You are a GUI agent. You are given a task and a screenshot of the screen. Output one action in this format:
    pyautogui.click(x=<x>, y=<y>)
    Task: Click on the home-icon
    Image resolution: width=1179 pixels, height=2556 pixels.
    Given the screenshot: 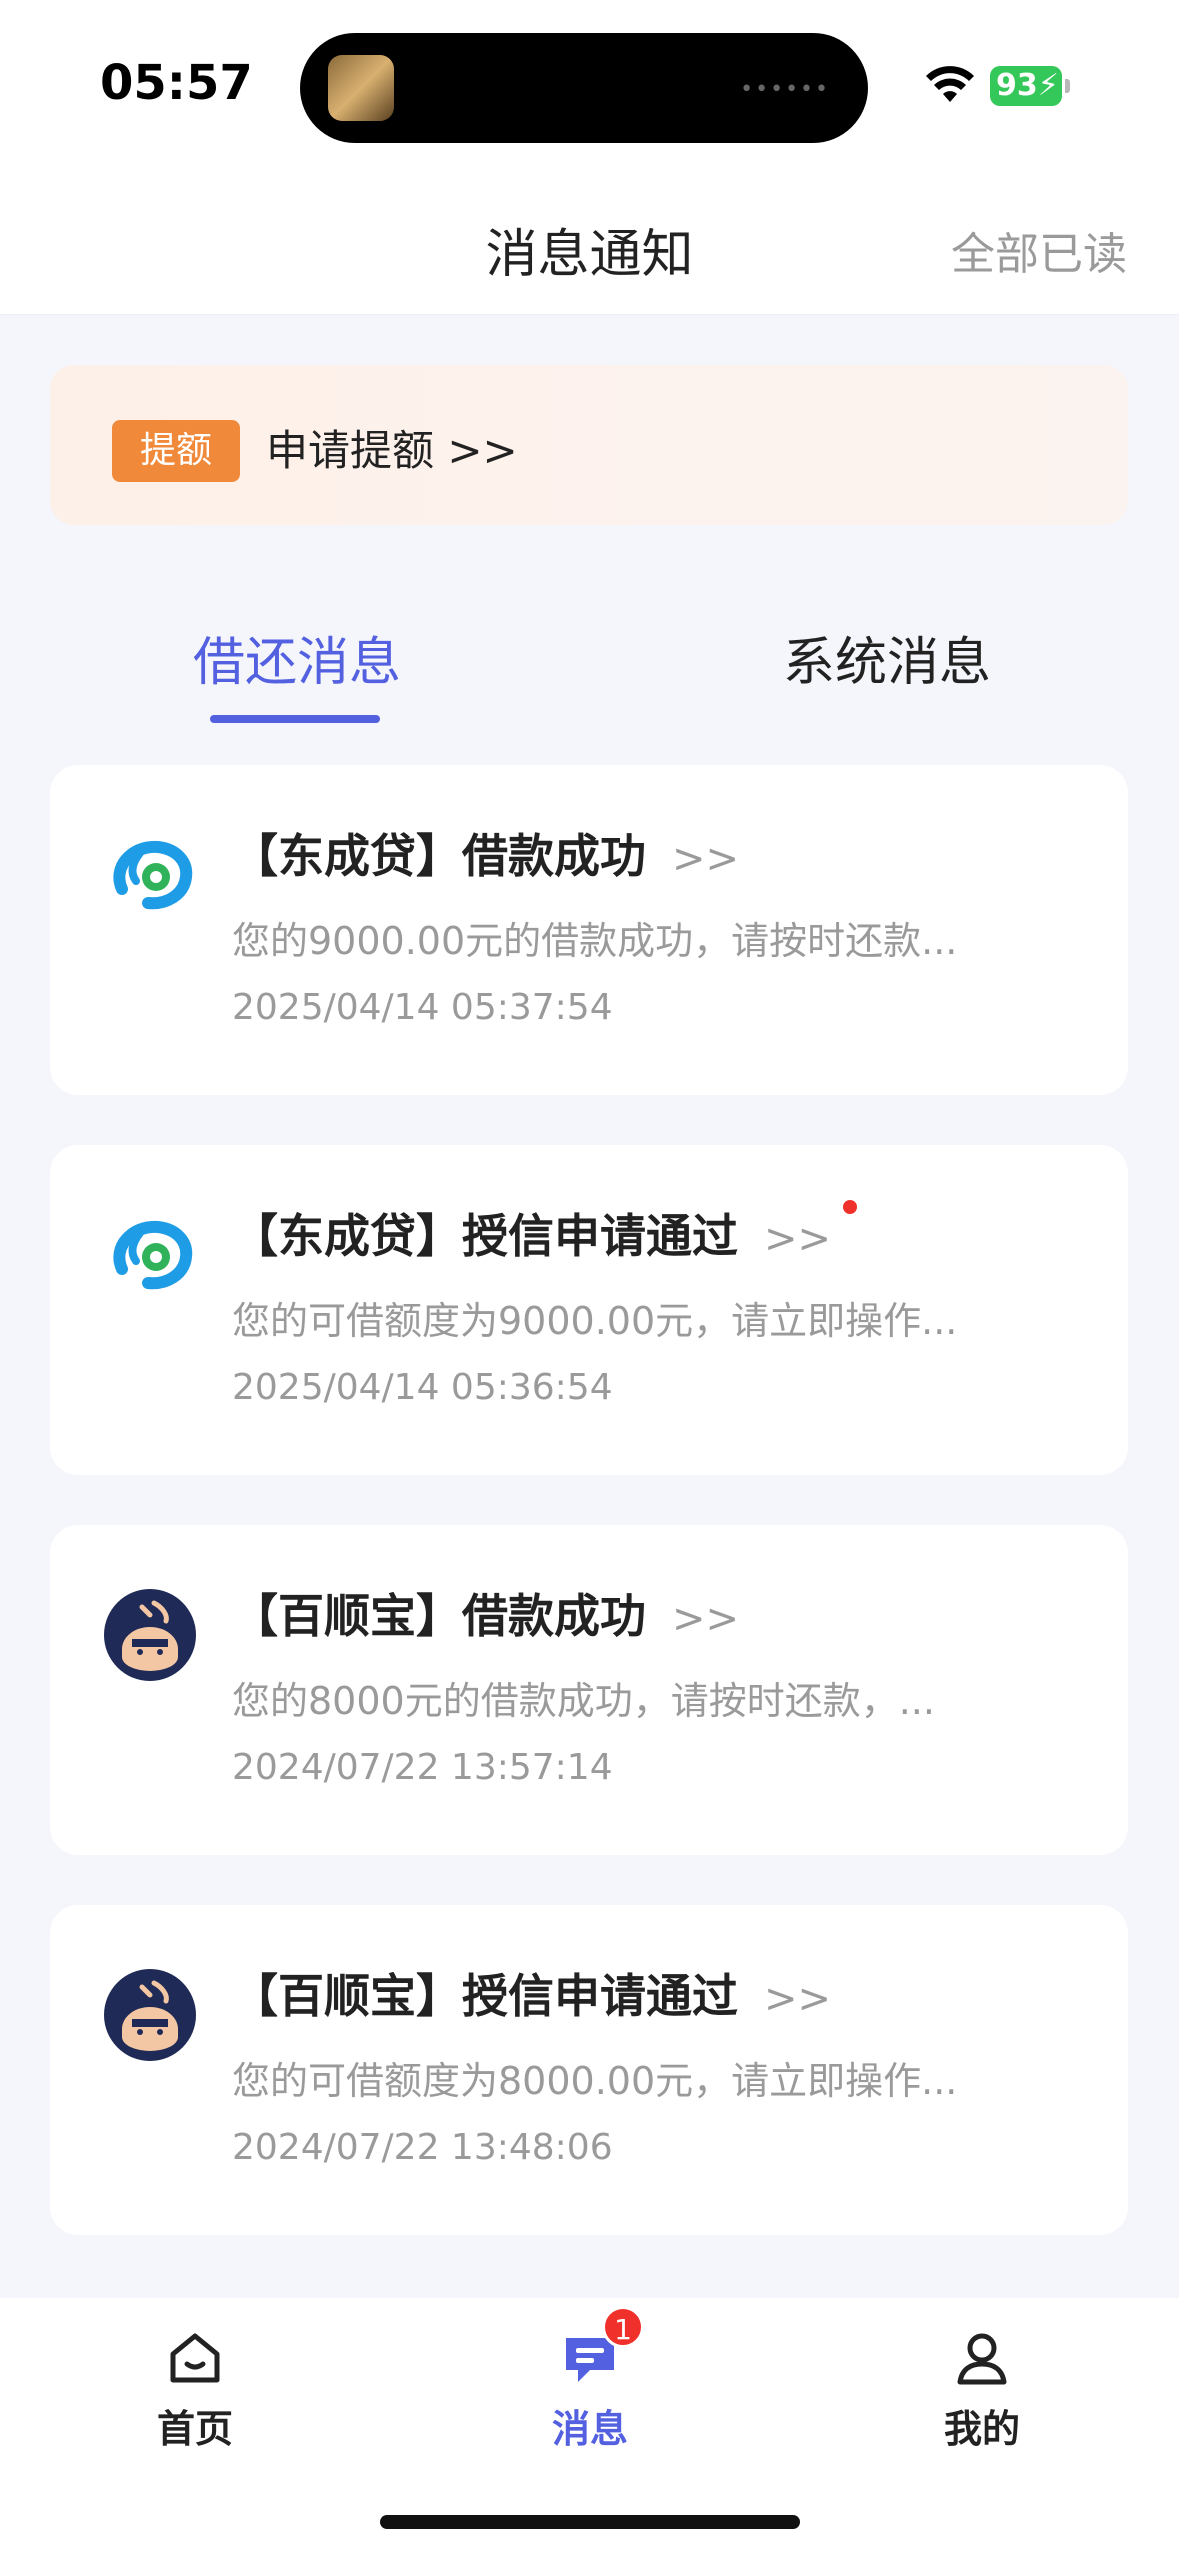 What is the action you would take?
    pyautogui.click(x=195, y=2358)
    